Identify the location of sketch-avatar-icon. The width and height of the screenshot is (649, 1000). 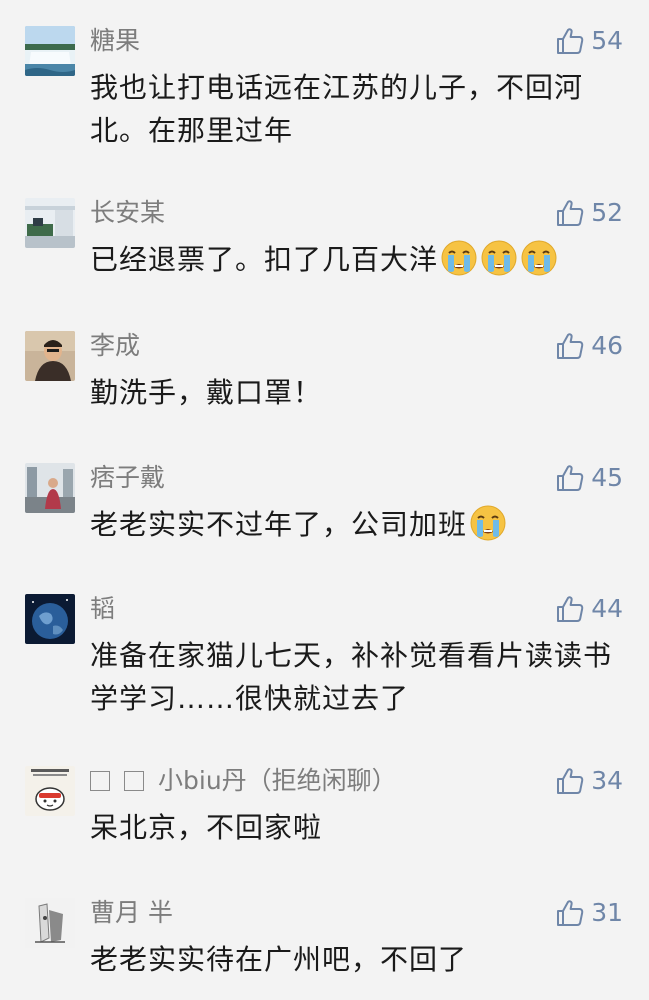
(50, 923).